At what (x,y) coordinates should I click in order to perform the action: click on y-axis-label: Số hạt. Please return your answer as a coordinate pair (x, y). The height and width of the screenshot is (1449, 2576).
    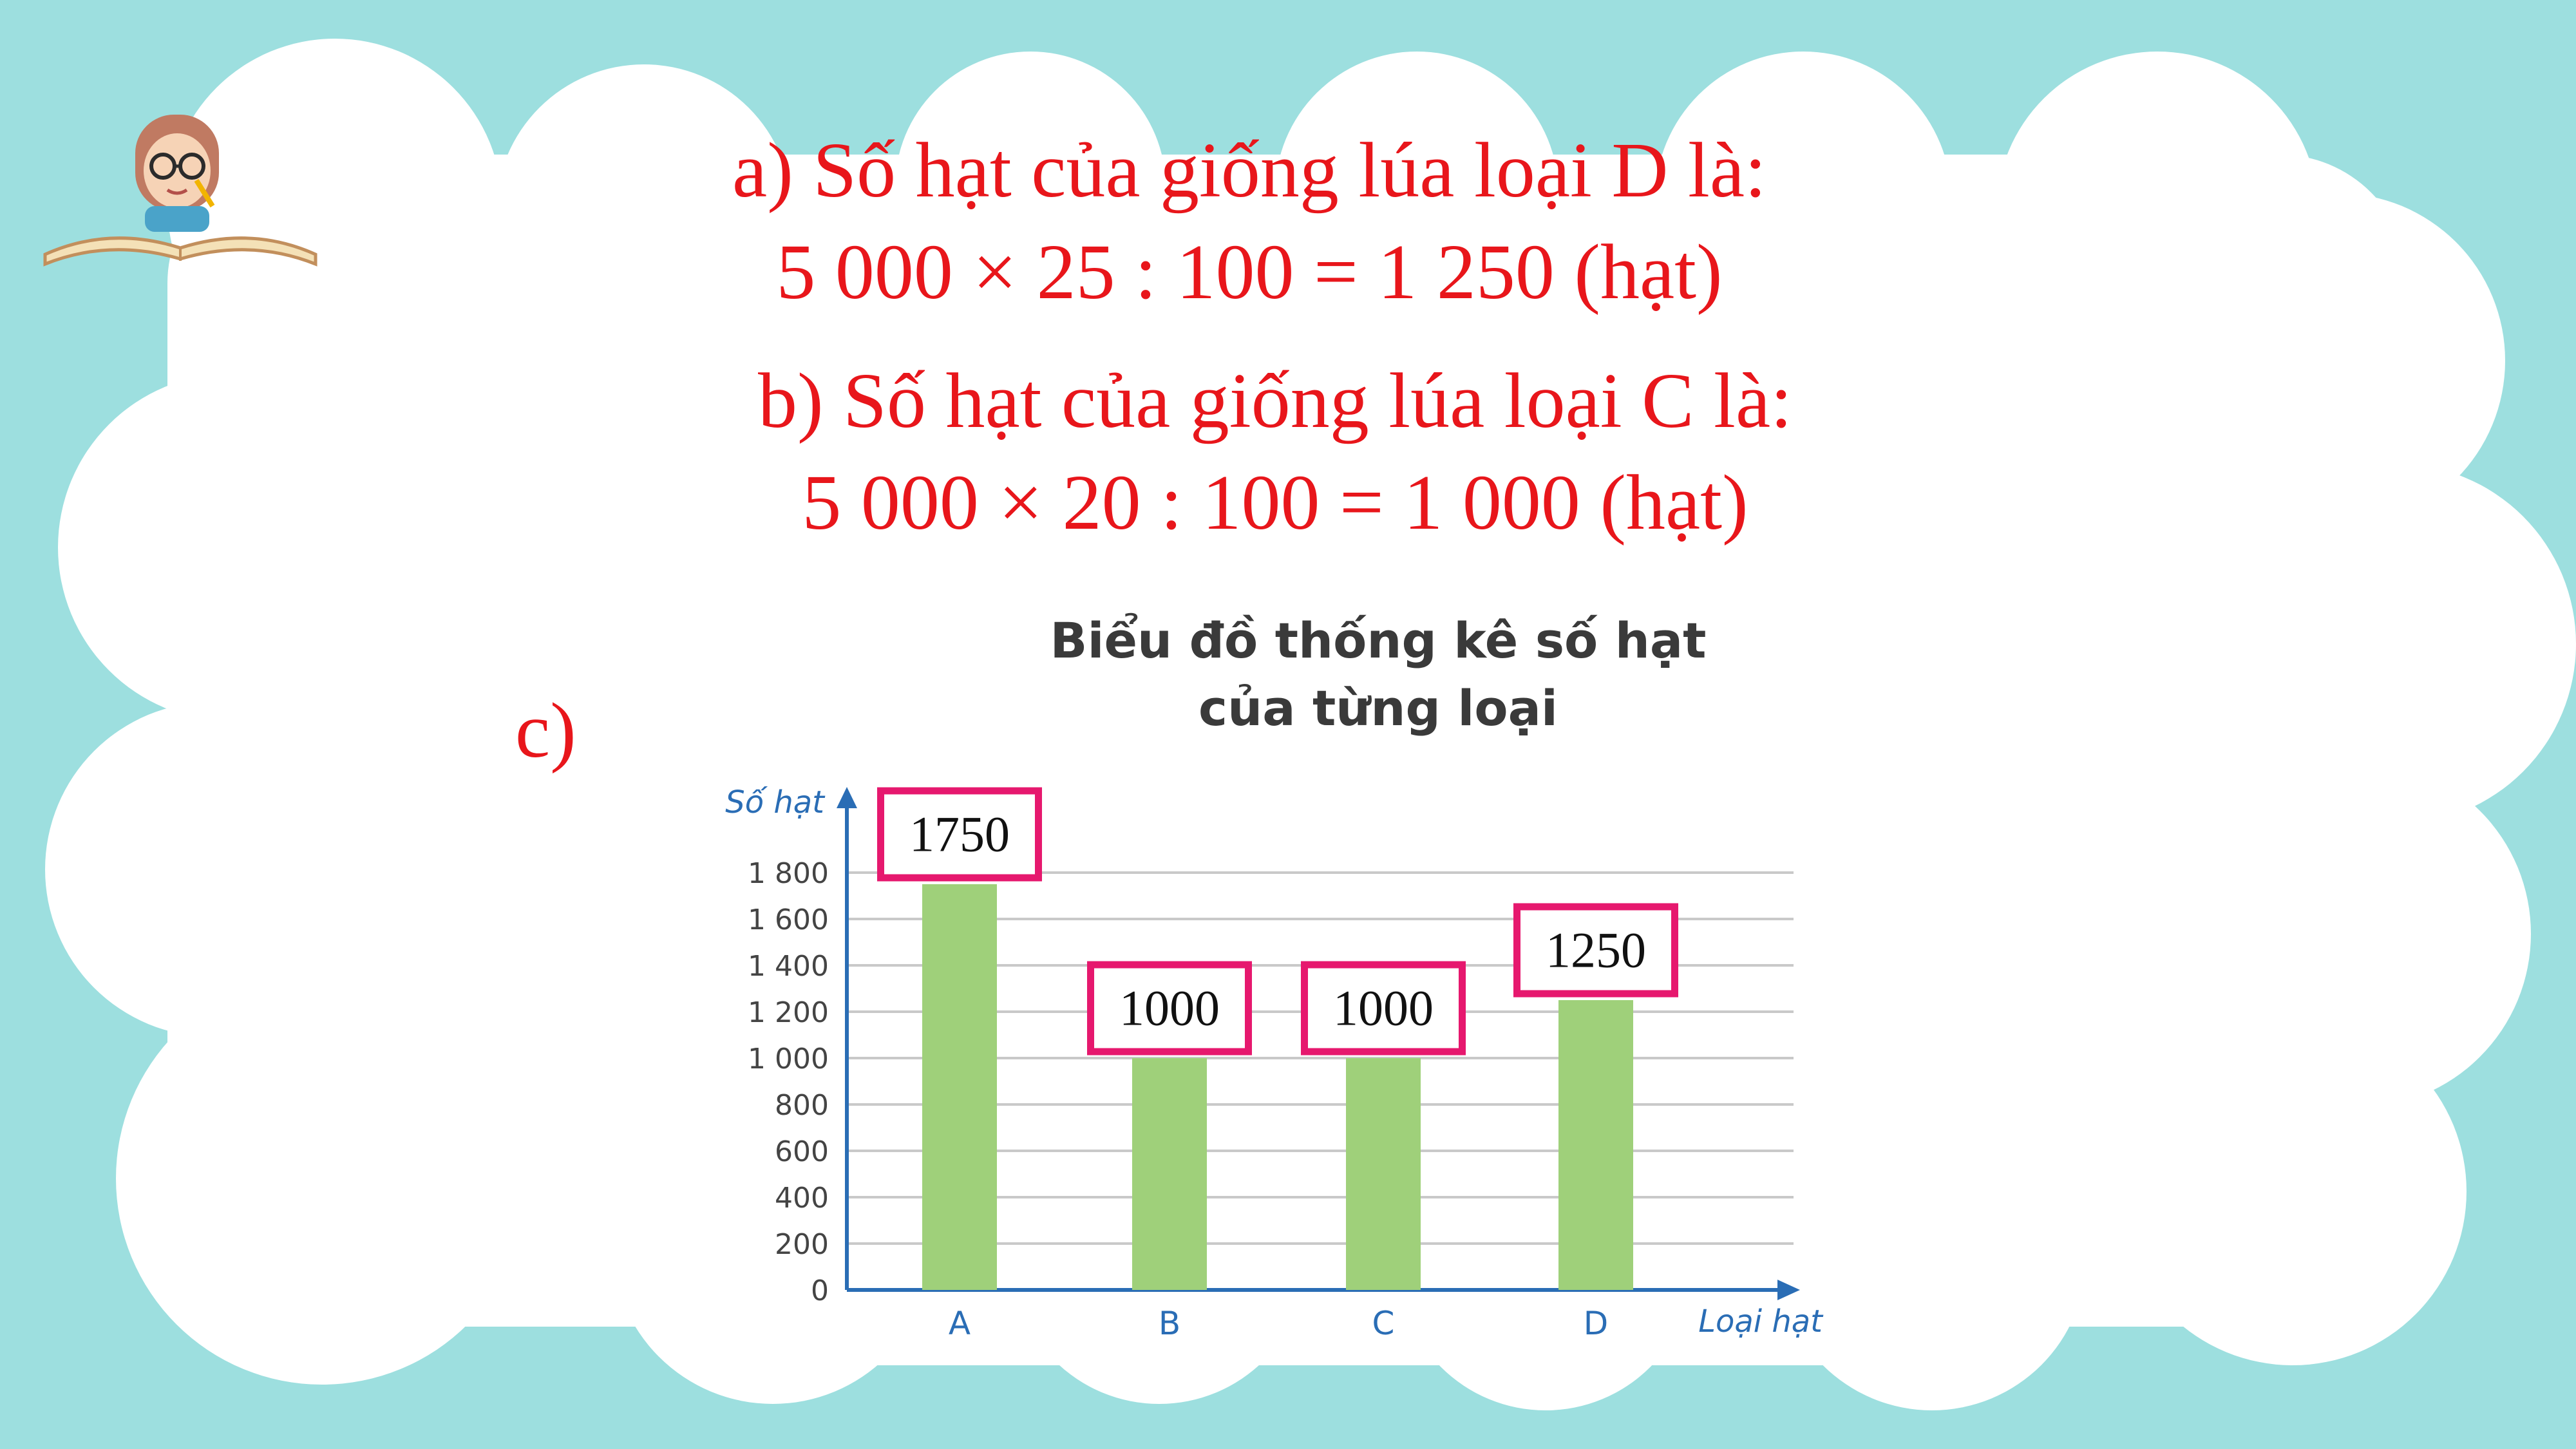
    Looking at the image, I should click on (776, 802).